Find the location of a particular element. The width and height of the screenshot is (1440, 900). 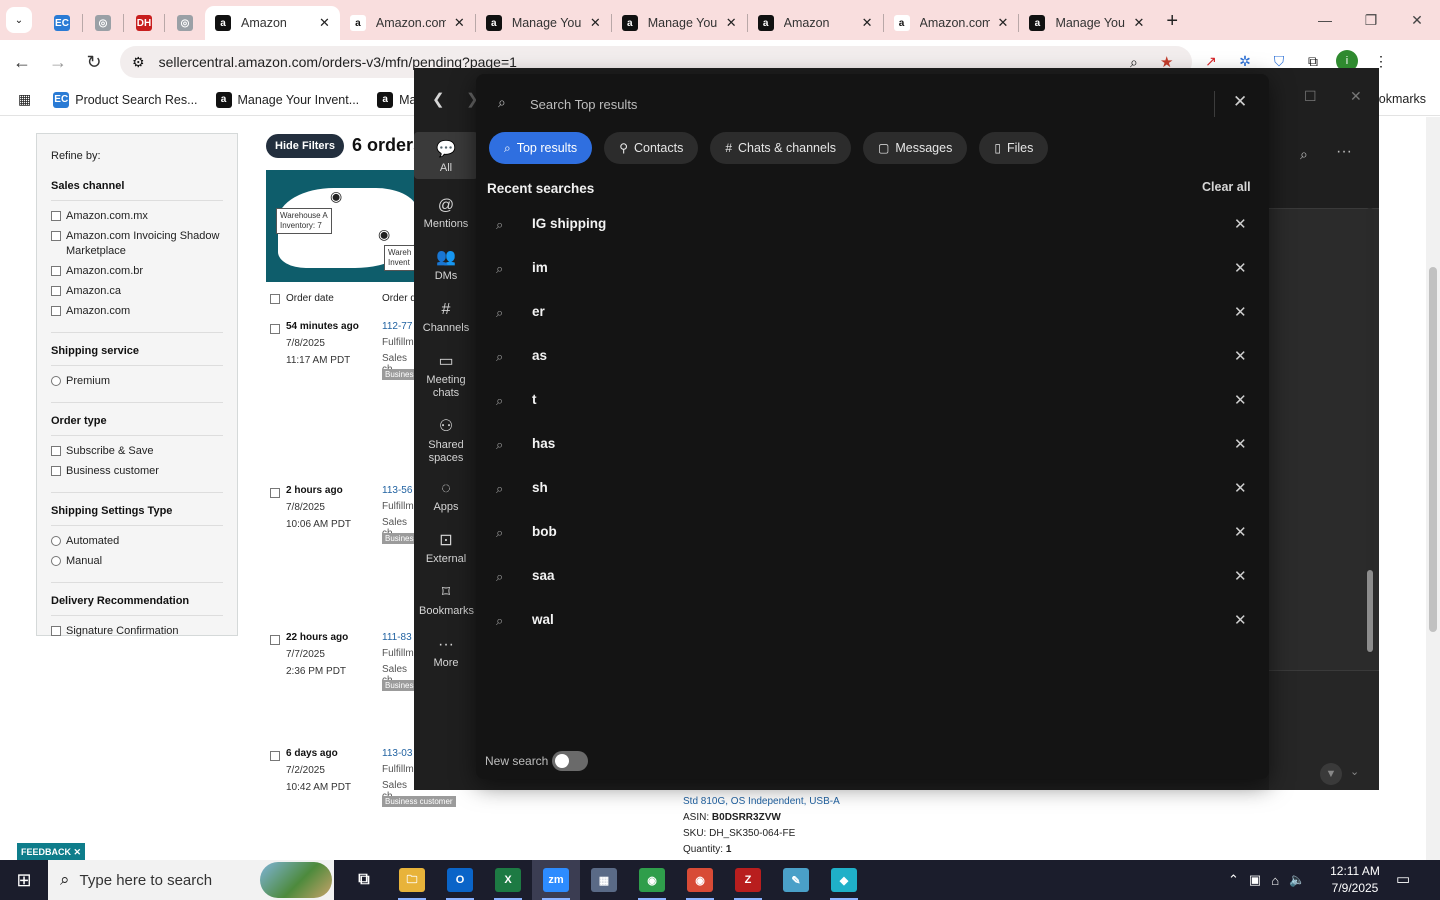

teams-search-icon: ⌕ is located at coordinates (1304, 154).